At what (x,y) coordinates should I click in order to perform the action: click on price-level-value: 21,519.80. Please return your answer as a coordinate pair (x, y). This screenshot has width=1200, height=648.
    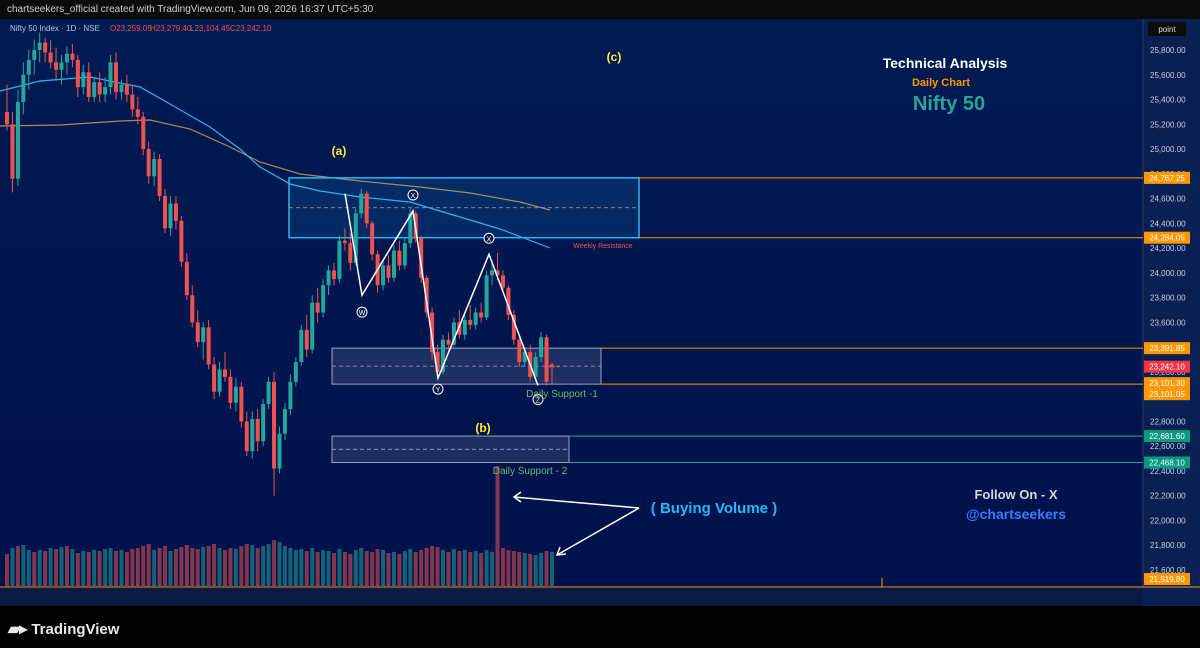
    Looking at the image, I should click on (1167, 579).